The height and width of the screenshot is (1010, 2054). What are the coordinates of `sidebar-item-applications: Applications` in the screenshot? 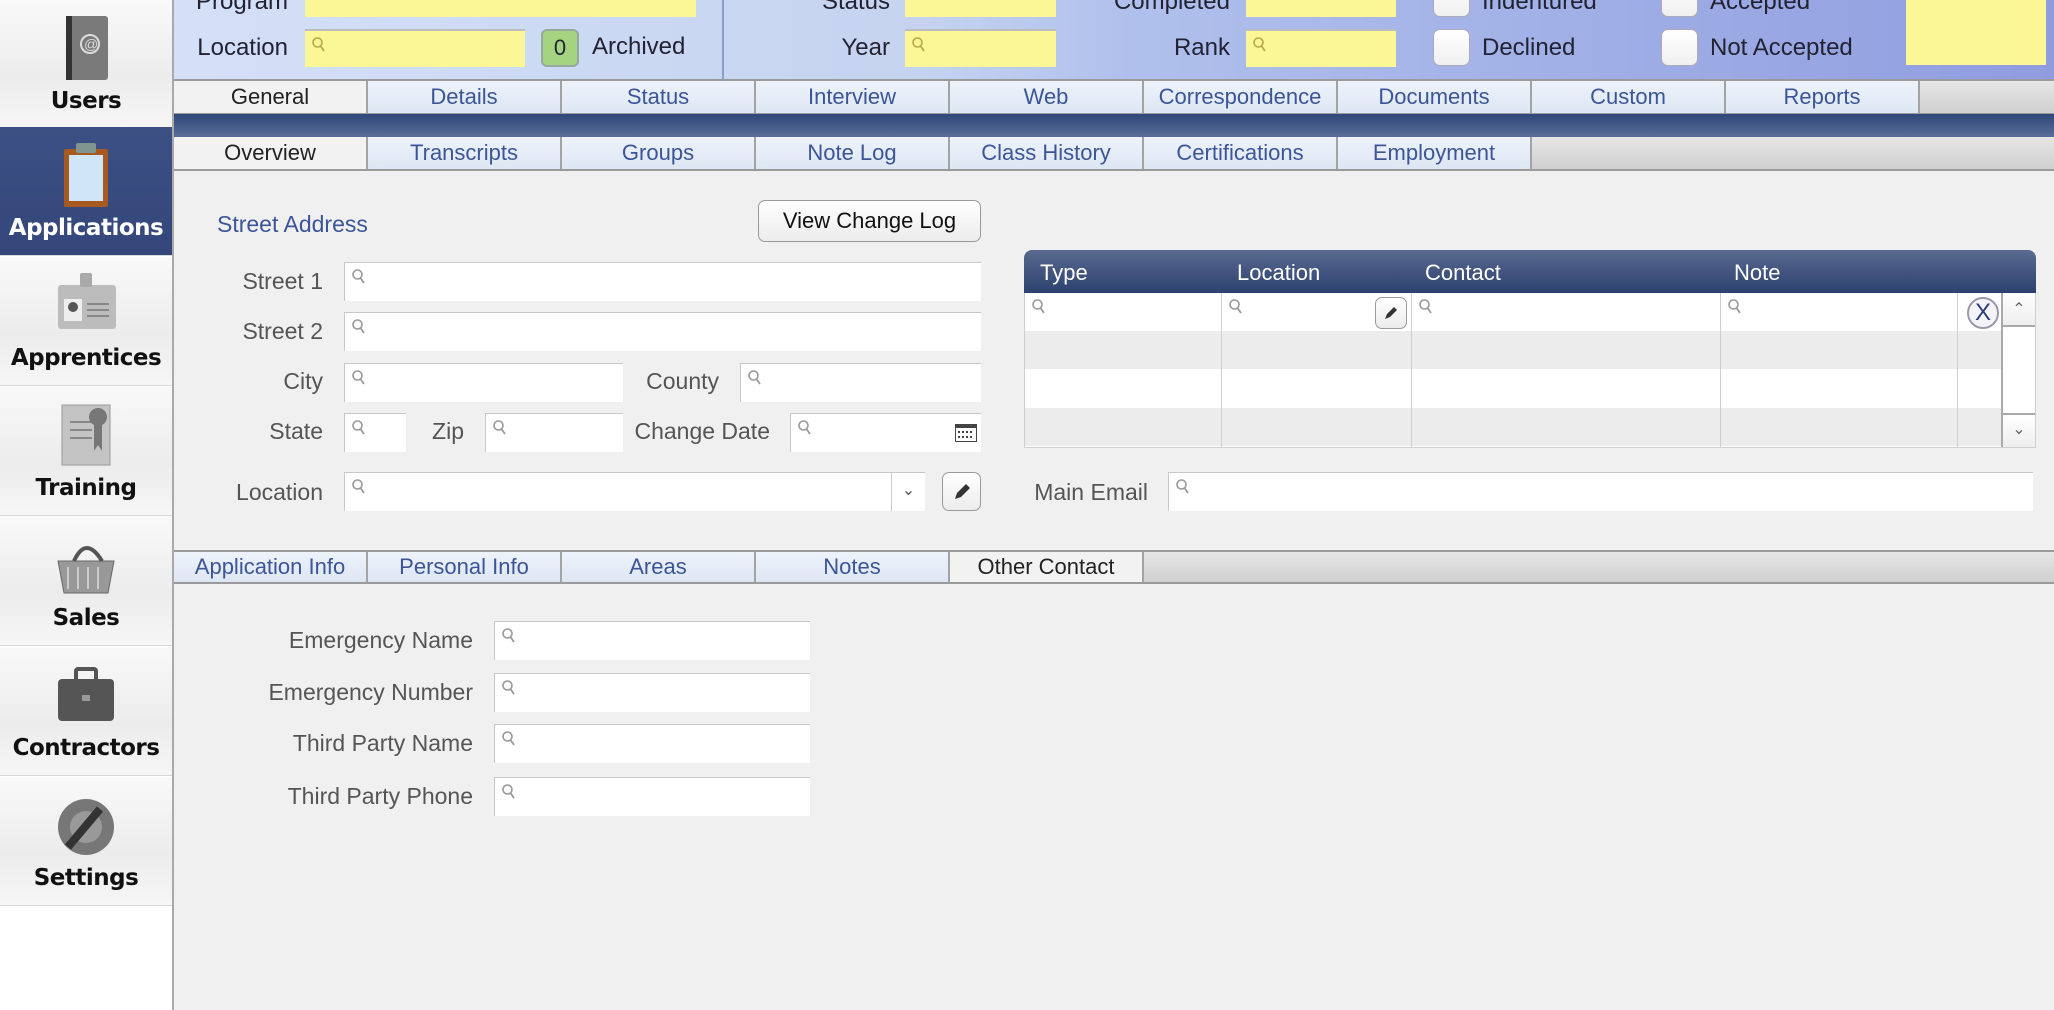 It's located at (86, 191).